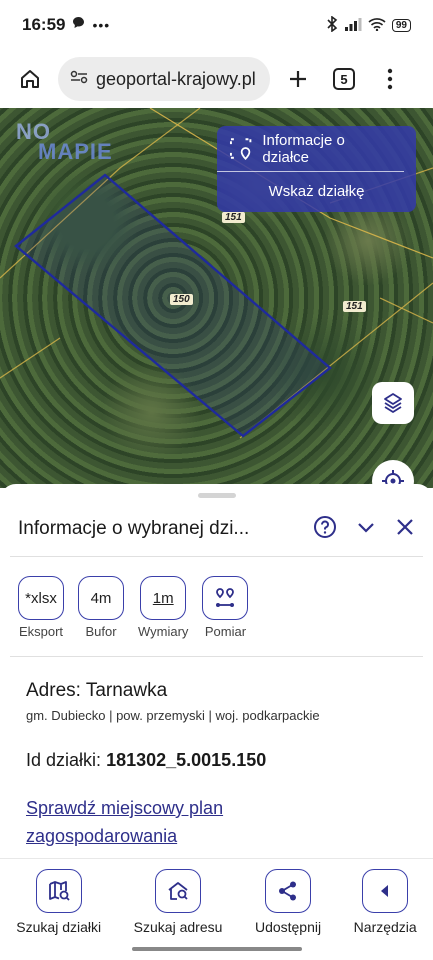  I want to click on dimensions-tool: 1m Wymiary, so click(163, 607).